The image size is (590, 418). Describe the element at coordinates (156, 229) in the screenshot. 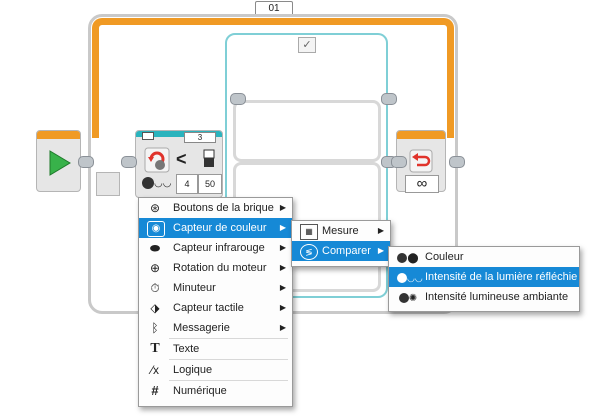

I see `color-sensor-icon: ◉` at that location.